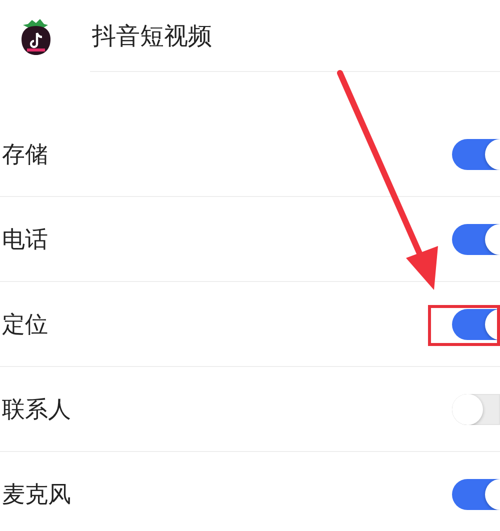  What do you see at coordinates (36, 410) in the screenshot?
I see `permission-label: 联系人` at bounding box center [36, 410].